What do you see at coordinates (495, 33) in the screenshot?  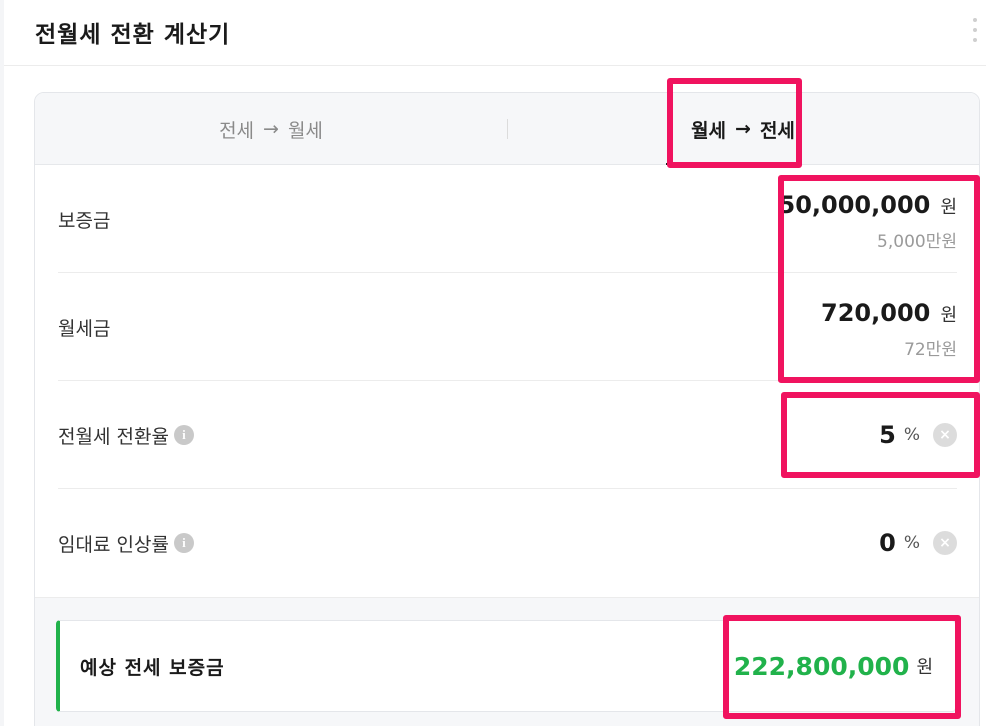 I see `header: 전월세 전환 계산기` at bounding box center [495, 33].